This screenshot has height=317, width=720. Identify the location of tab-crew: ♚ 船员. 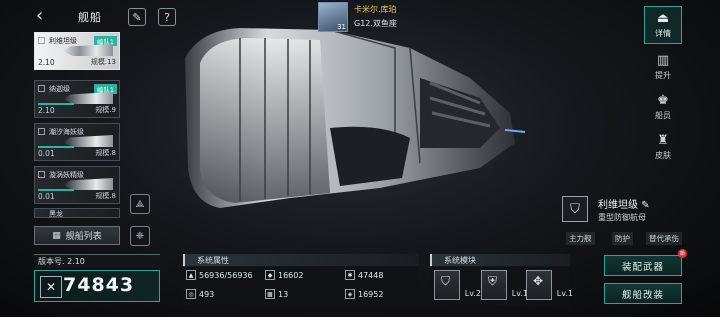
(663, 107).